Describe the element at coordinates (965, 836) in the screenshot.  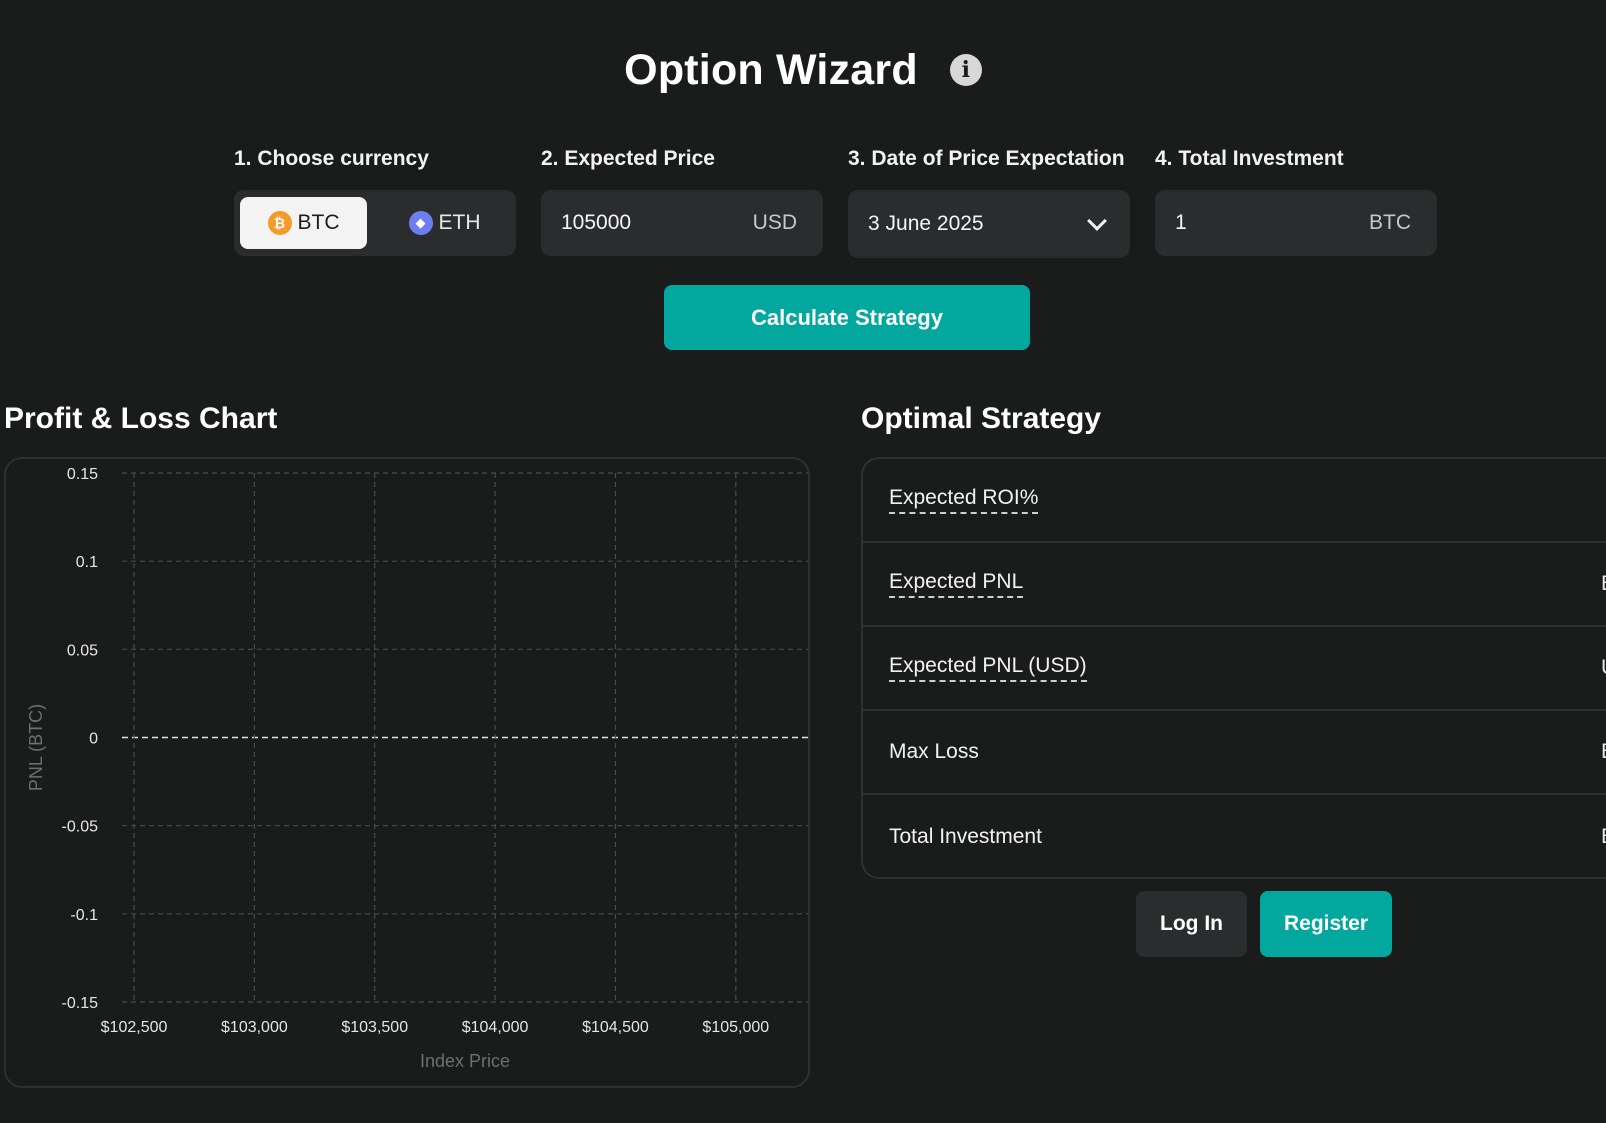
I see `strategy-label: Total Investment` at that location.